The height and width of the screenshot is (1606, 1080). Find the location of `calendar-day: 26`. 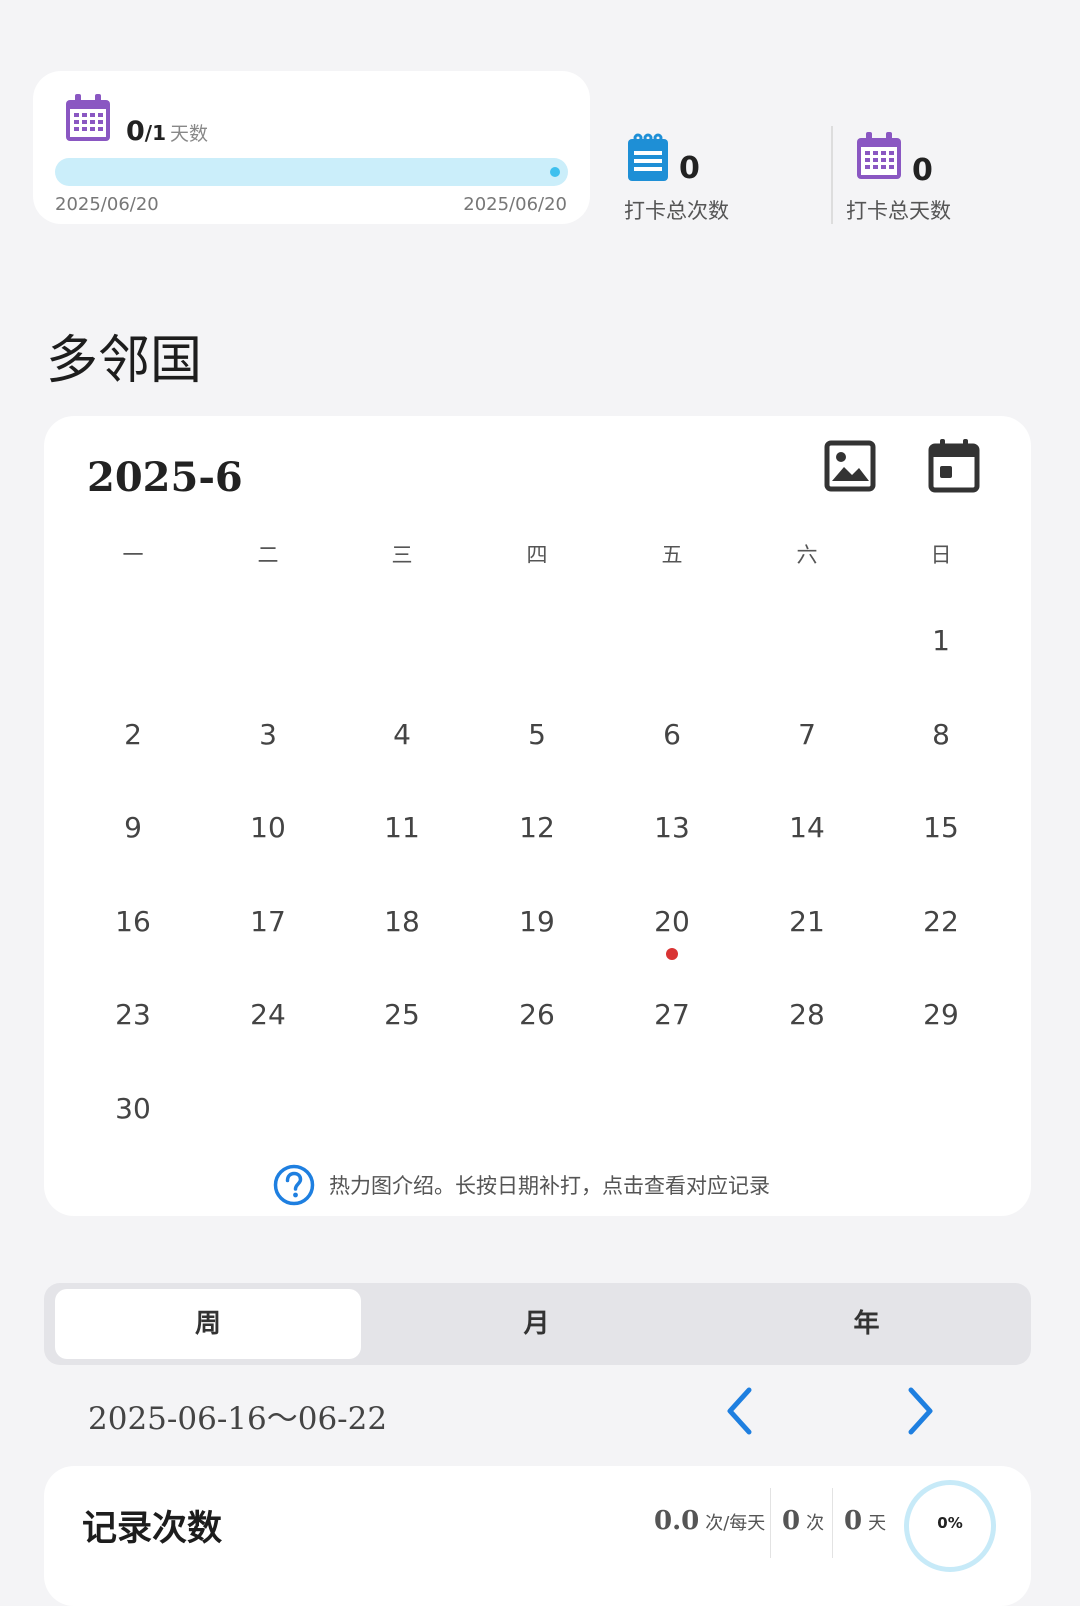

calendar-day: 26 is located at coordinates (537, 1014).